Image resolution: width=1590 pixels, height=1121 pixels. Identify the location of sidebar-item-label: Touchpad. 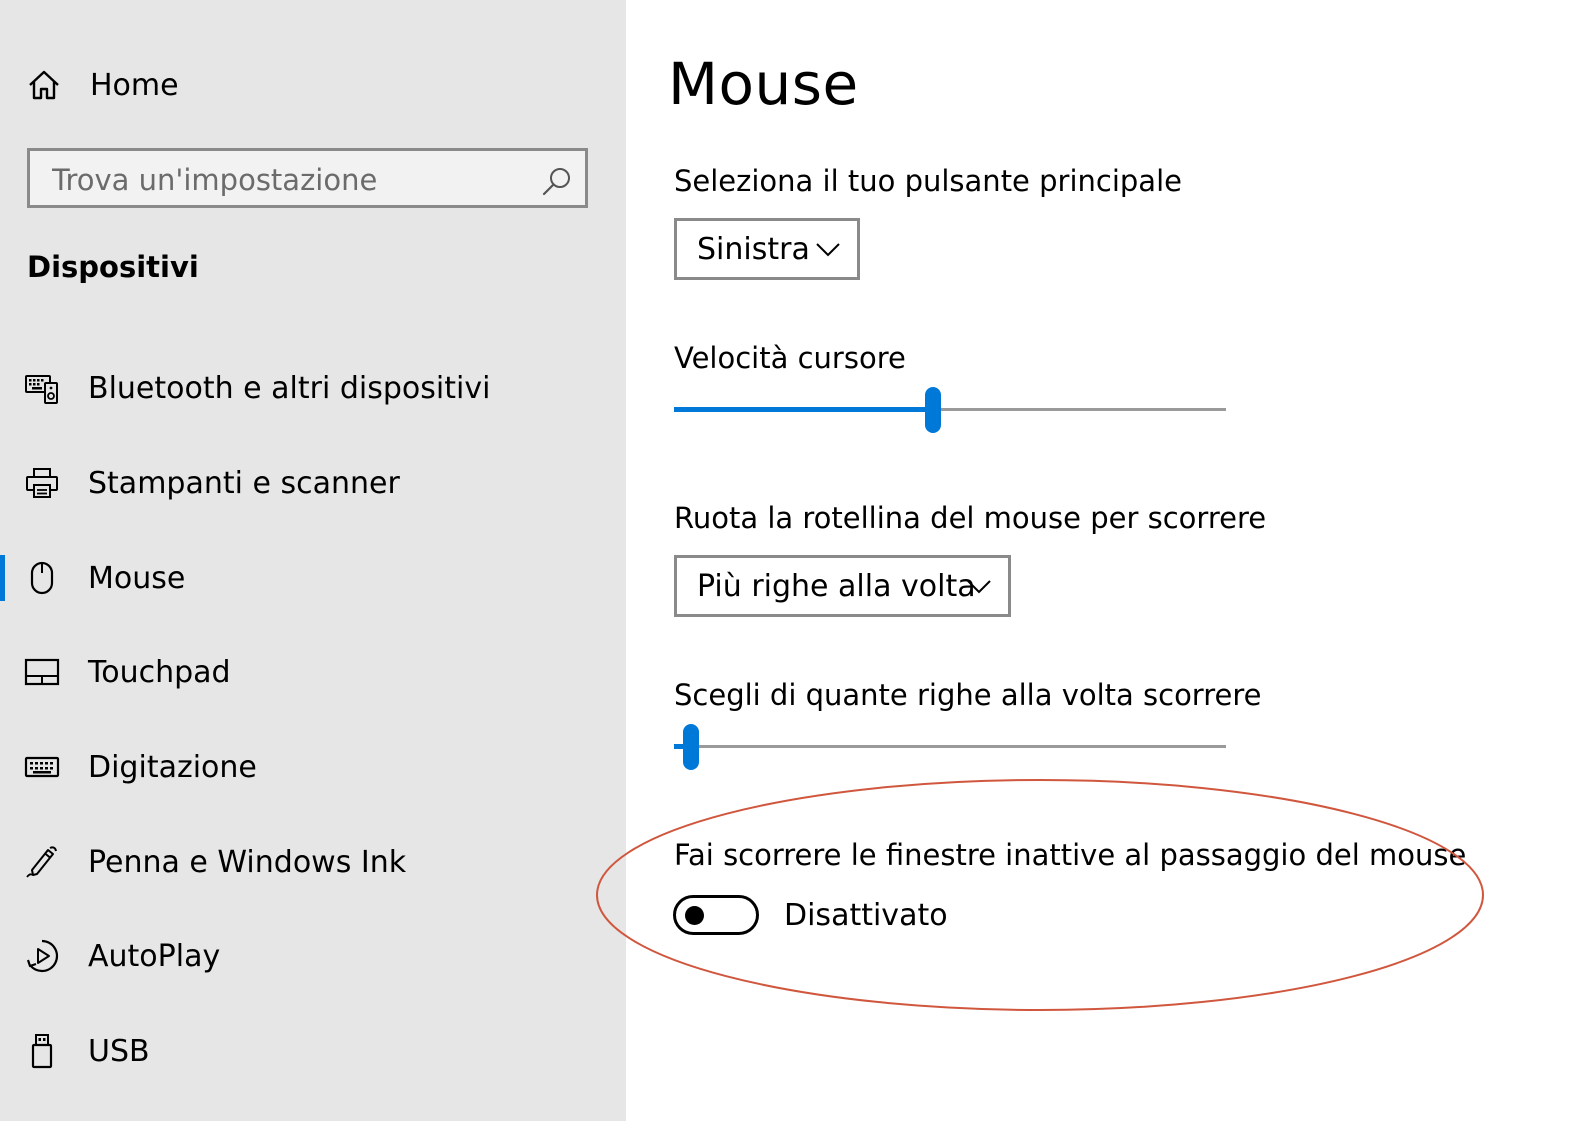
(159, 672).